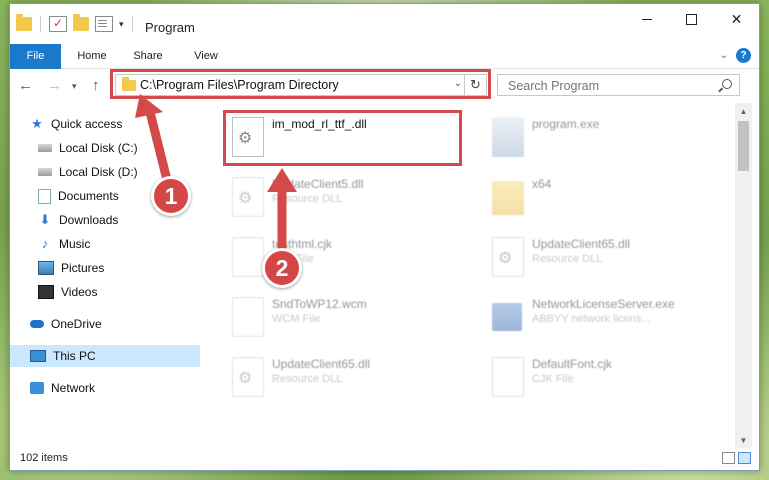 This screenshot has width=769, height=480. Describe the element at coordinates (736, 458) in the screenshot. I see `view-toggle` at that location.